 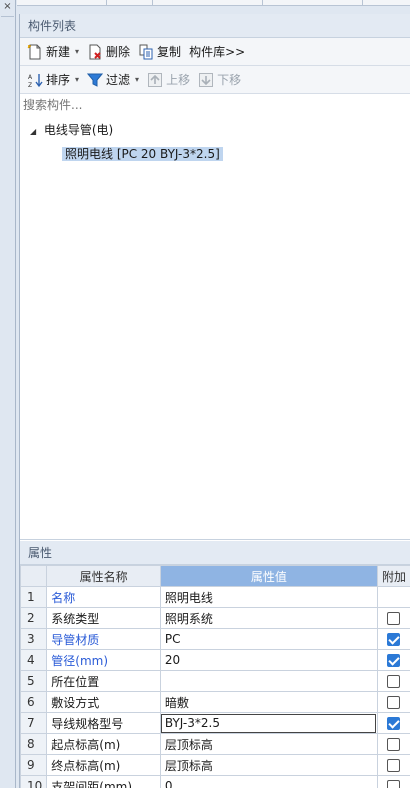 I want to click on property-value: 照明系统, so click(x=268, y=618).